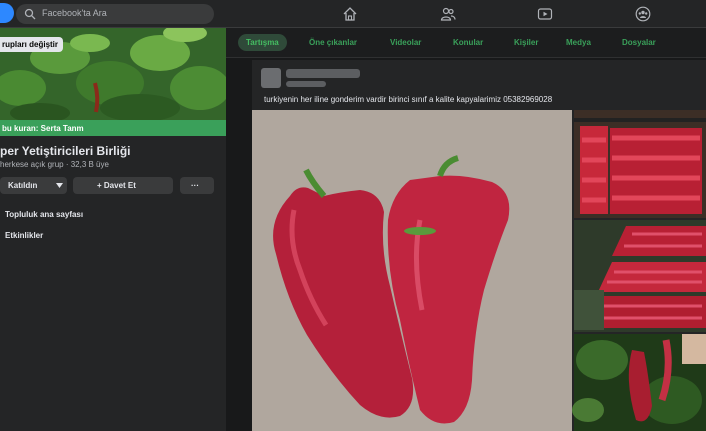  What do you see at coordinates (405, 42) in the screenshot?
I see `tab-videos: Videolar` at bounding box center [405, 42].